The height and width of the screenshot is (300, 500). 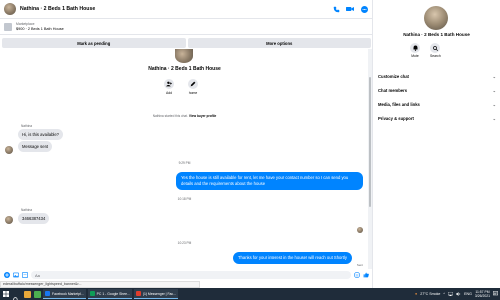 What do you see at coordinates (184, 56) in the screenshot?
I see `conversation-avatar` at bounding box center [184, 56].